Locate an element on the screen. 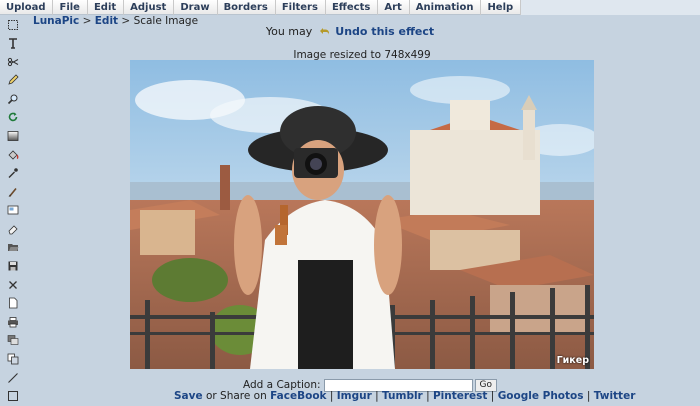  share-facebook-link: FaceBook is located at coordinates (298, 396).